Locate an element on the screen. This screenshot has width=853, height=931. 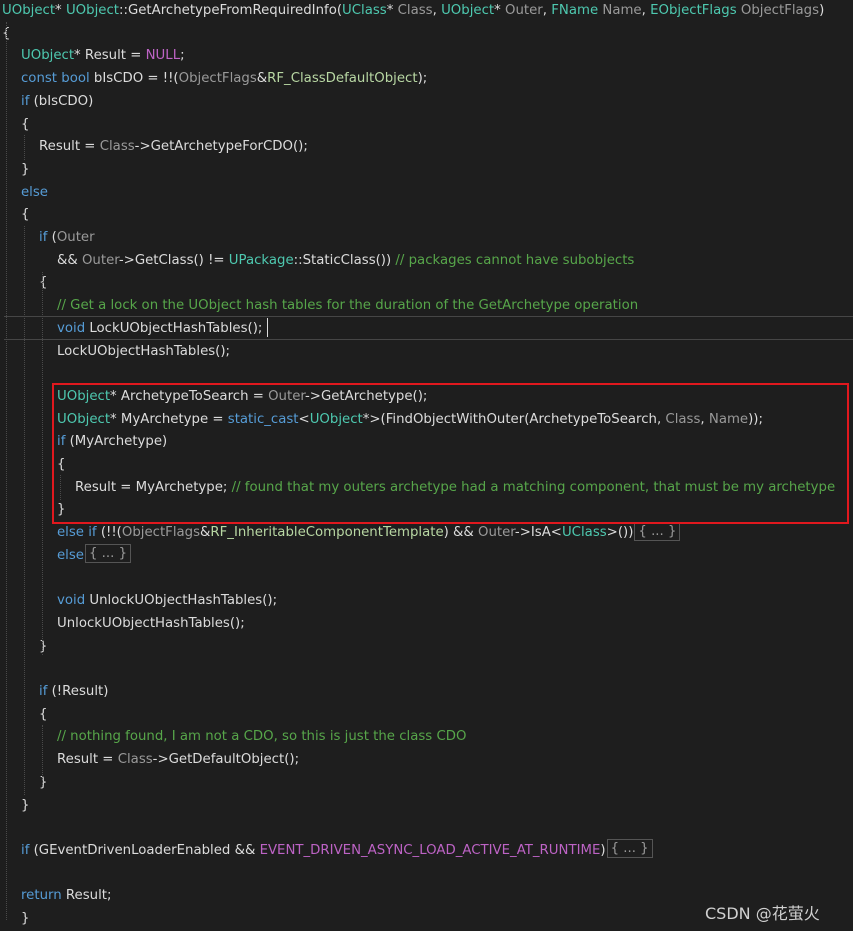
code-token: RF_InheritableComponentTemplate is located at coordinates (327, 533).